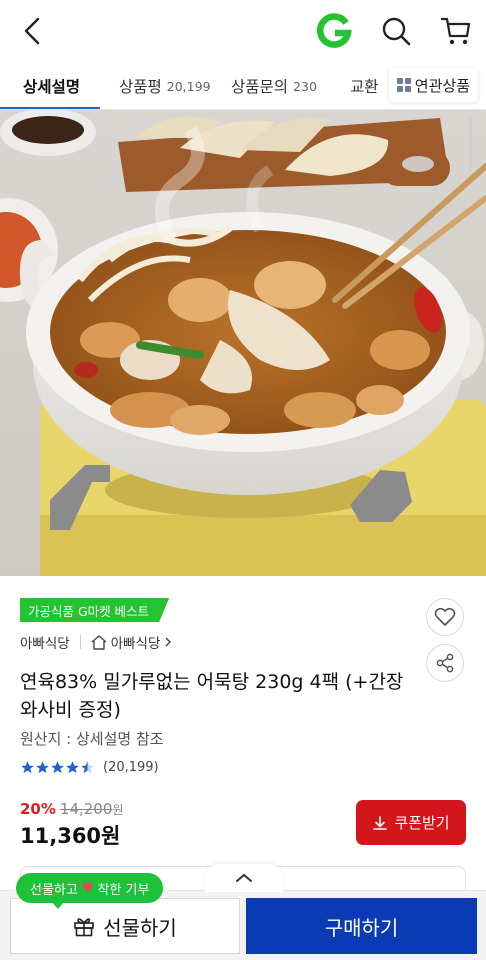  Describe the element at coordinates (131, 767) in the screenshot. I see `rating-count: (20,199)` at that location.